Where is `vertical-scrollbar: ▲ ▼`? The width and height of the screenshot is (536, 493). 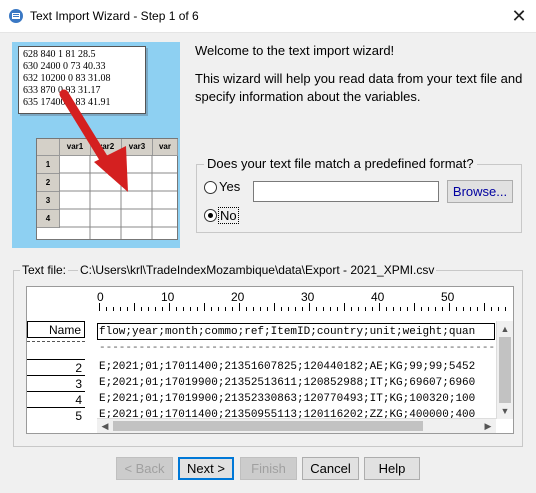 vertical-scrollbar: ▲ ▼ is located at coordinates (504, 370).